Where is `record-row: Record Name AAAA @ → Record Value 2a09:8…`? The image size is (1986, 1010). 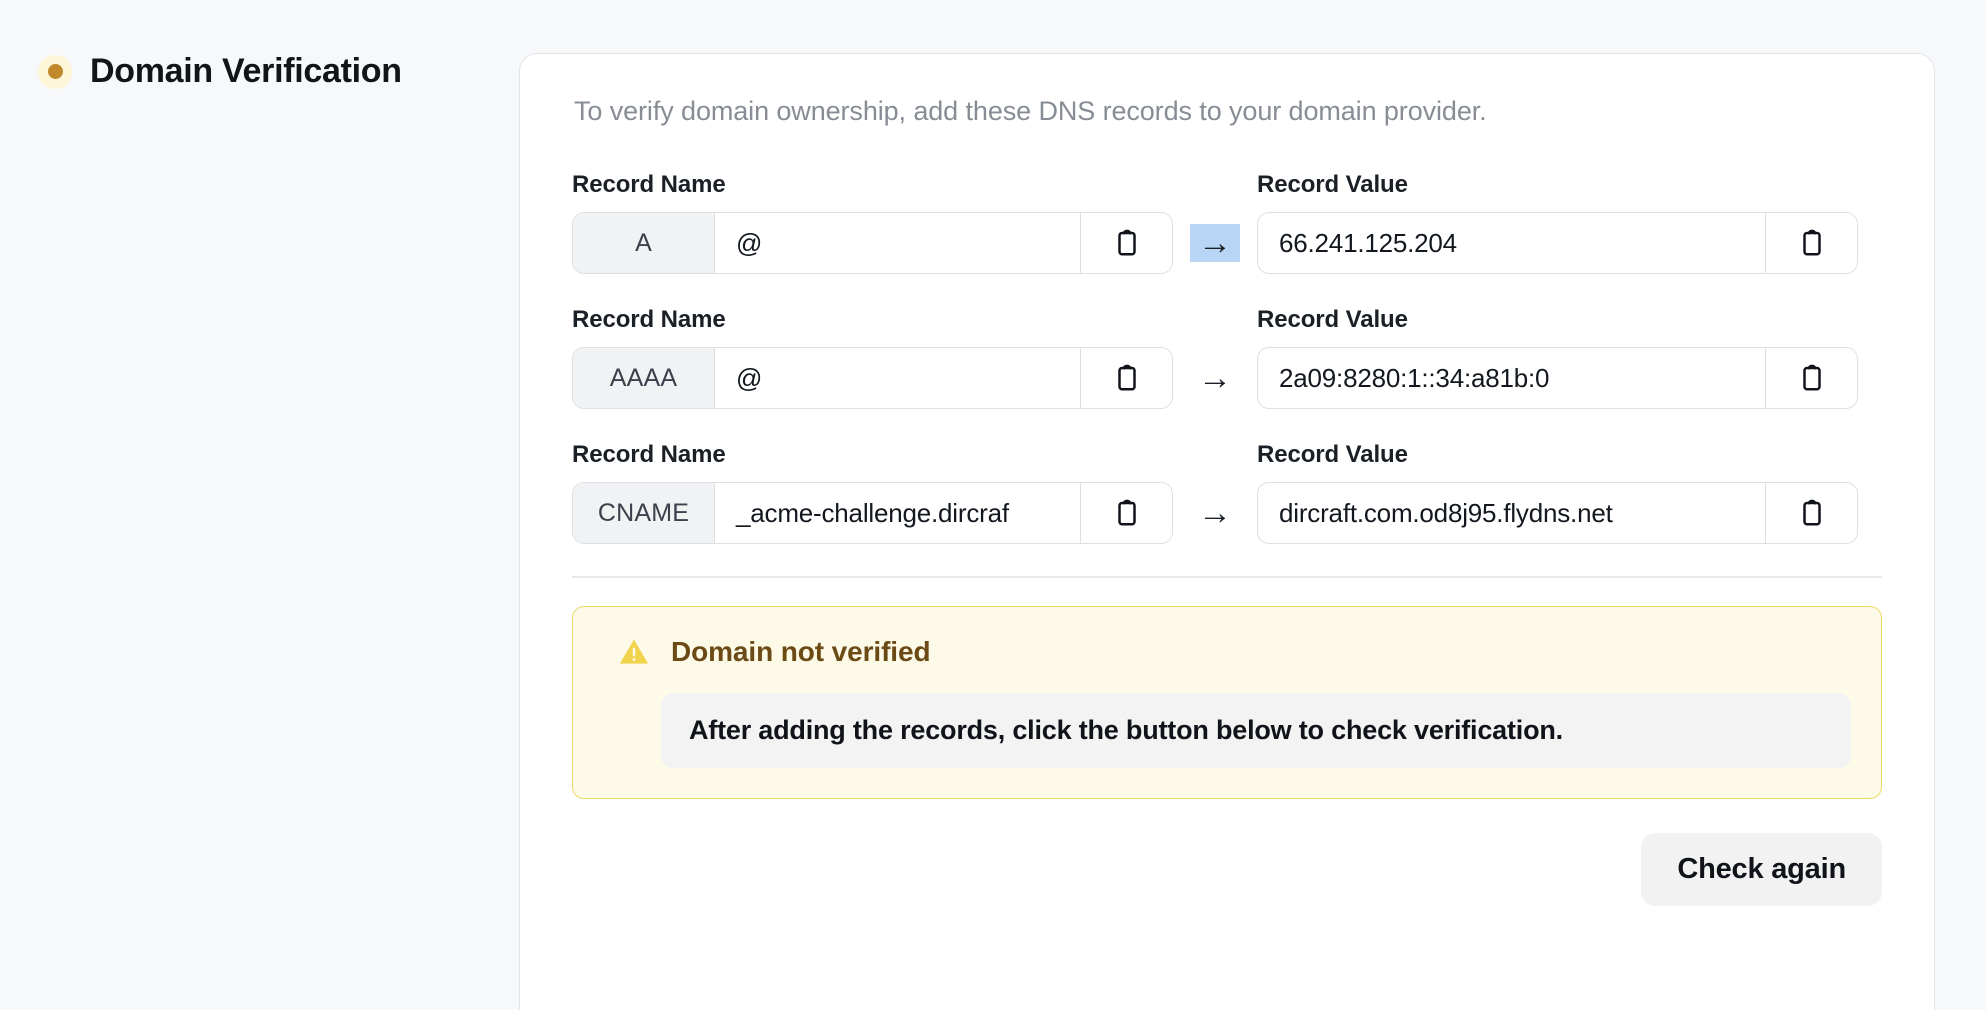 record-row: Record Name AAAA @ → Record Value 2a09:8… is located at coordinates (1227, 357).